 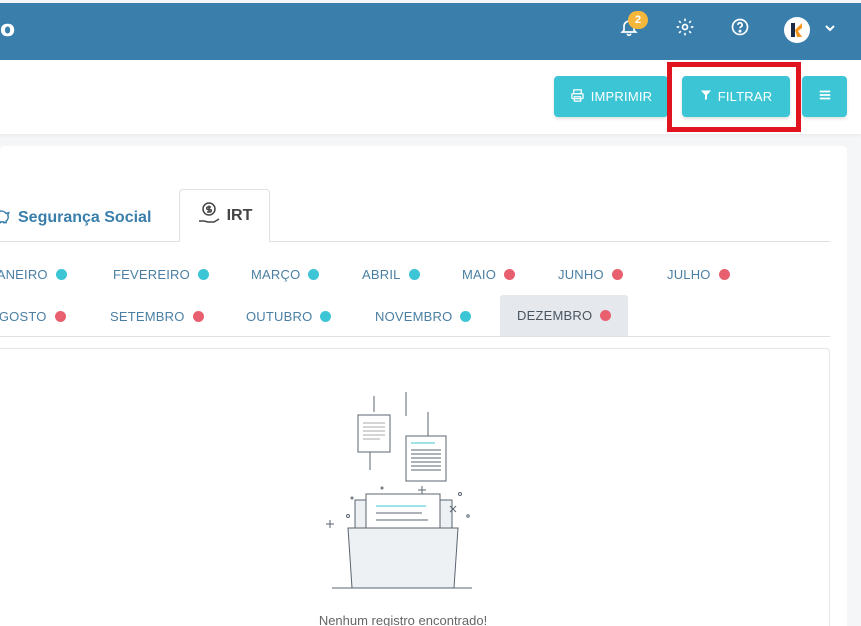 I want to click on tab-irt: IRT, so click(x=224, y=215).